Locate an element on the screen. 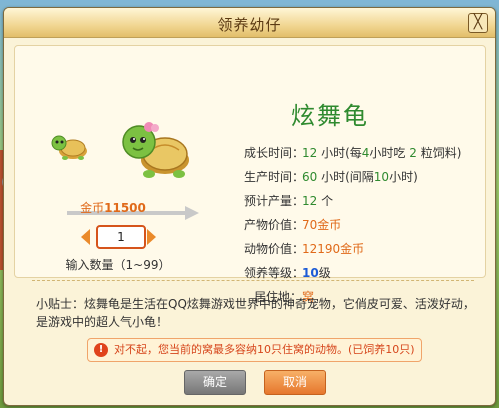 The image size is (499, 408). detail-row: 成长时间：12 小时(每4小时吃 2 粒饲料) is located at coordinates (352, 153).